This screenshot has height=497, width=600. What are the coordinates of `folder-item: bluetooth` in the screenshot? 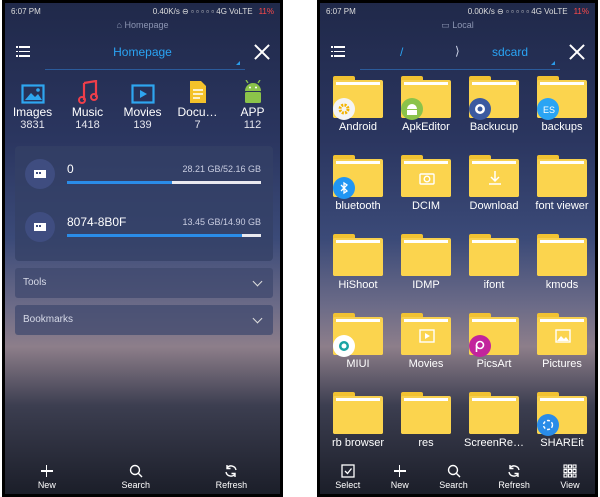 It's located at (358, 191).